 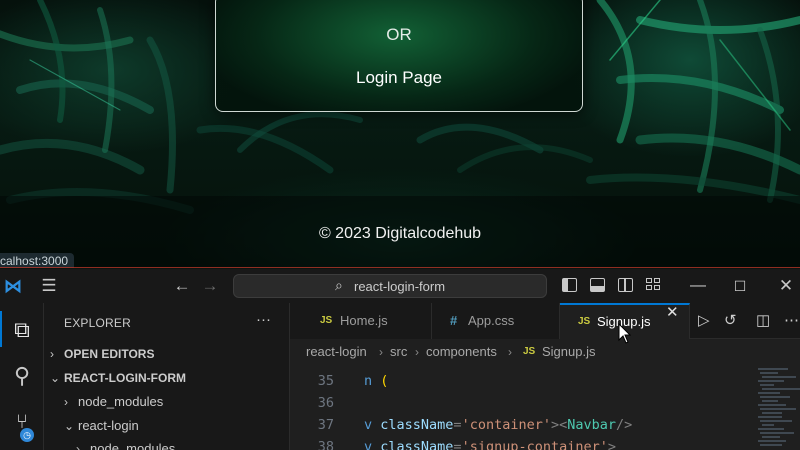 What do you see at coordinates (167, 354) in the screenshot?
I see `tree-item-open-editors: › OPEN EDITORS` at bounding box center [167, 354].